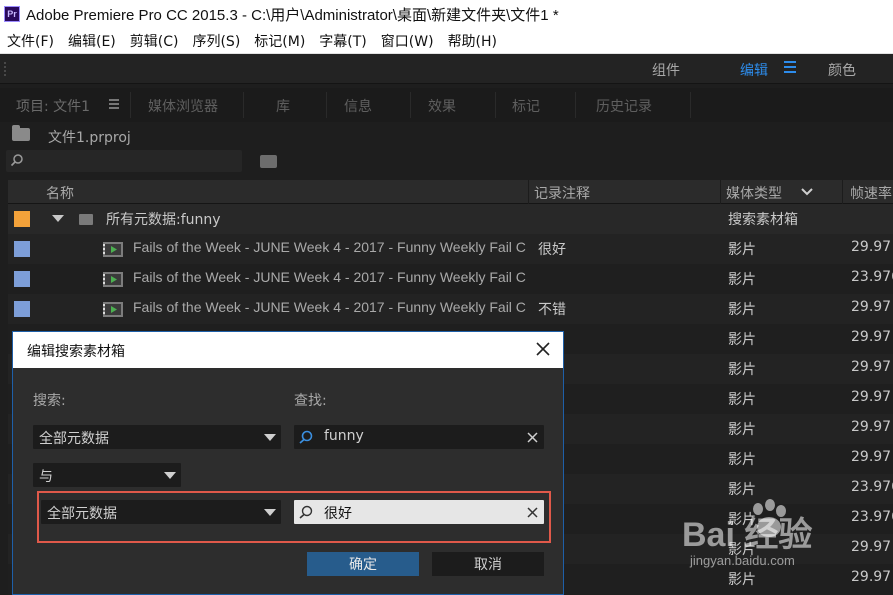 The image size is (893, 595). What do you see at coordinates (562, 193) in the screenshot?
I see `column-log-note: 记录注释` at bounding box center [562, 193].